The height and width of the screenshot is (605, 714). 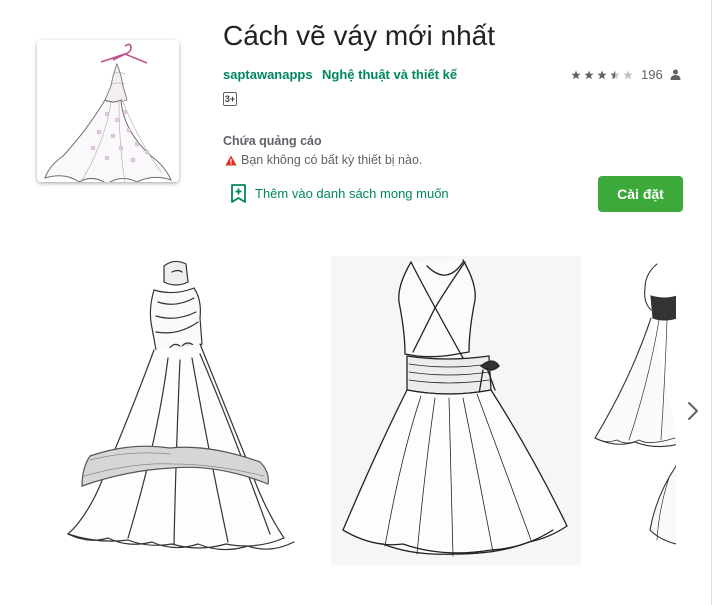 I want to click on chevron-right-icon, so click(x=693, y=411).